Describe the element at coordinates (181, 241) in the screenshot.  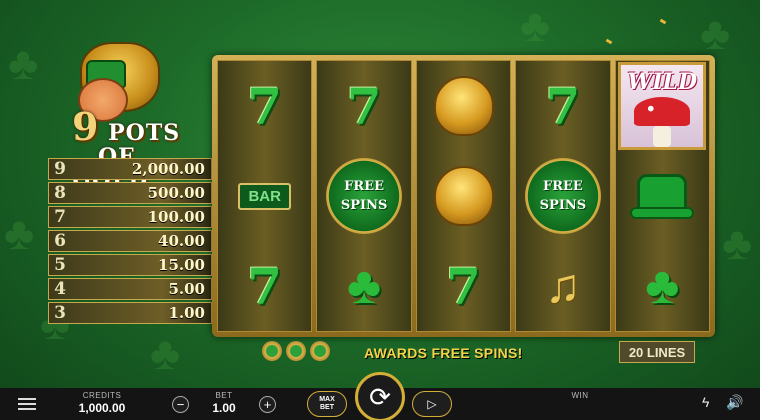
I see `paytable-value: 40.00` at that location.